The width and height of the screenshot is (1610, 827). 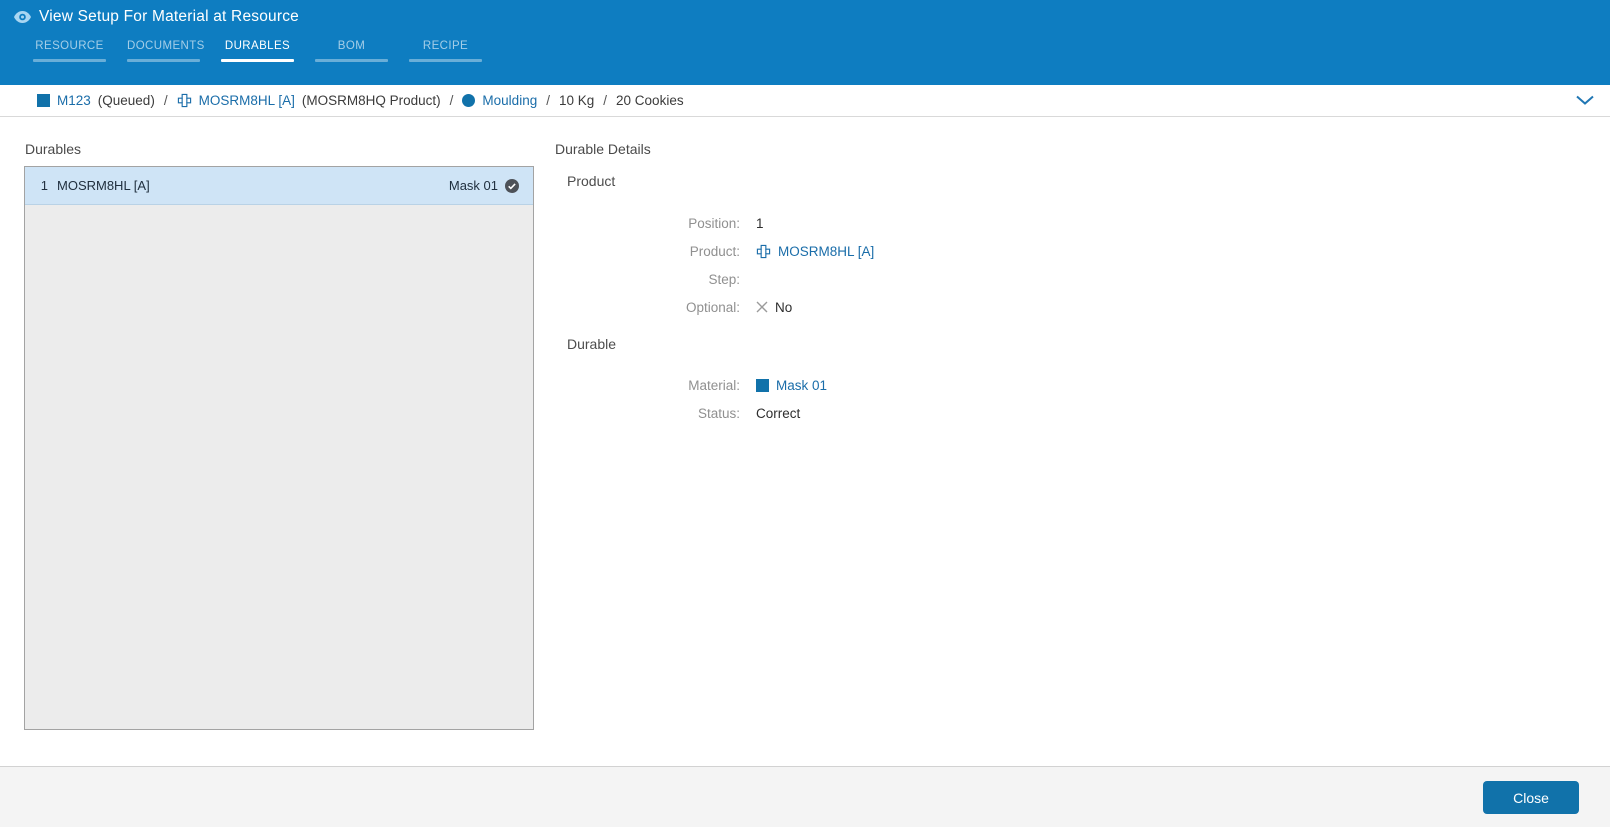 I want to click on step-link: Moulding, so click(x=509, y=100).